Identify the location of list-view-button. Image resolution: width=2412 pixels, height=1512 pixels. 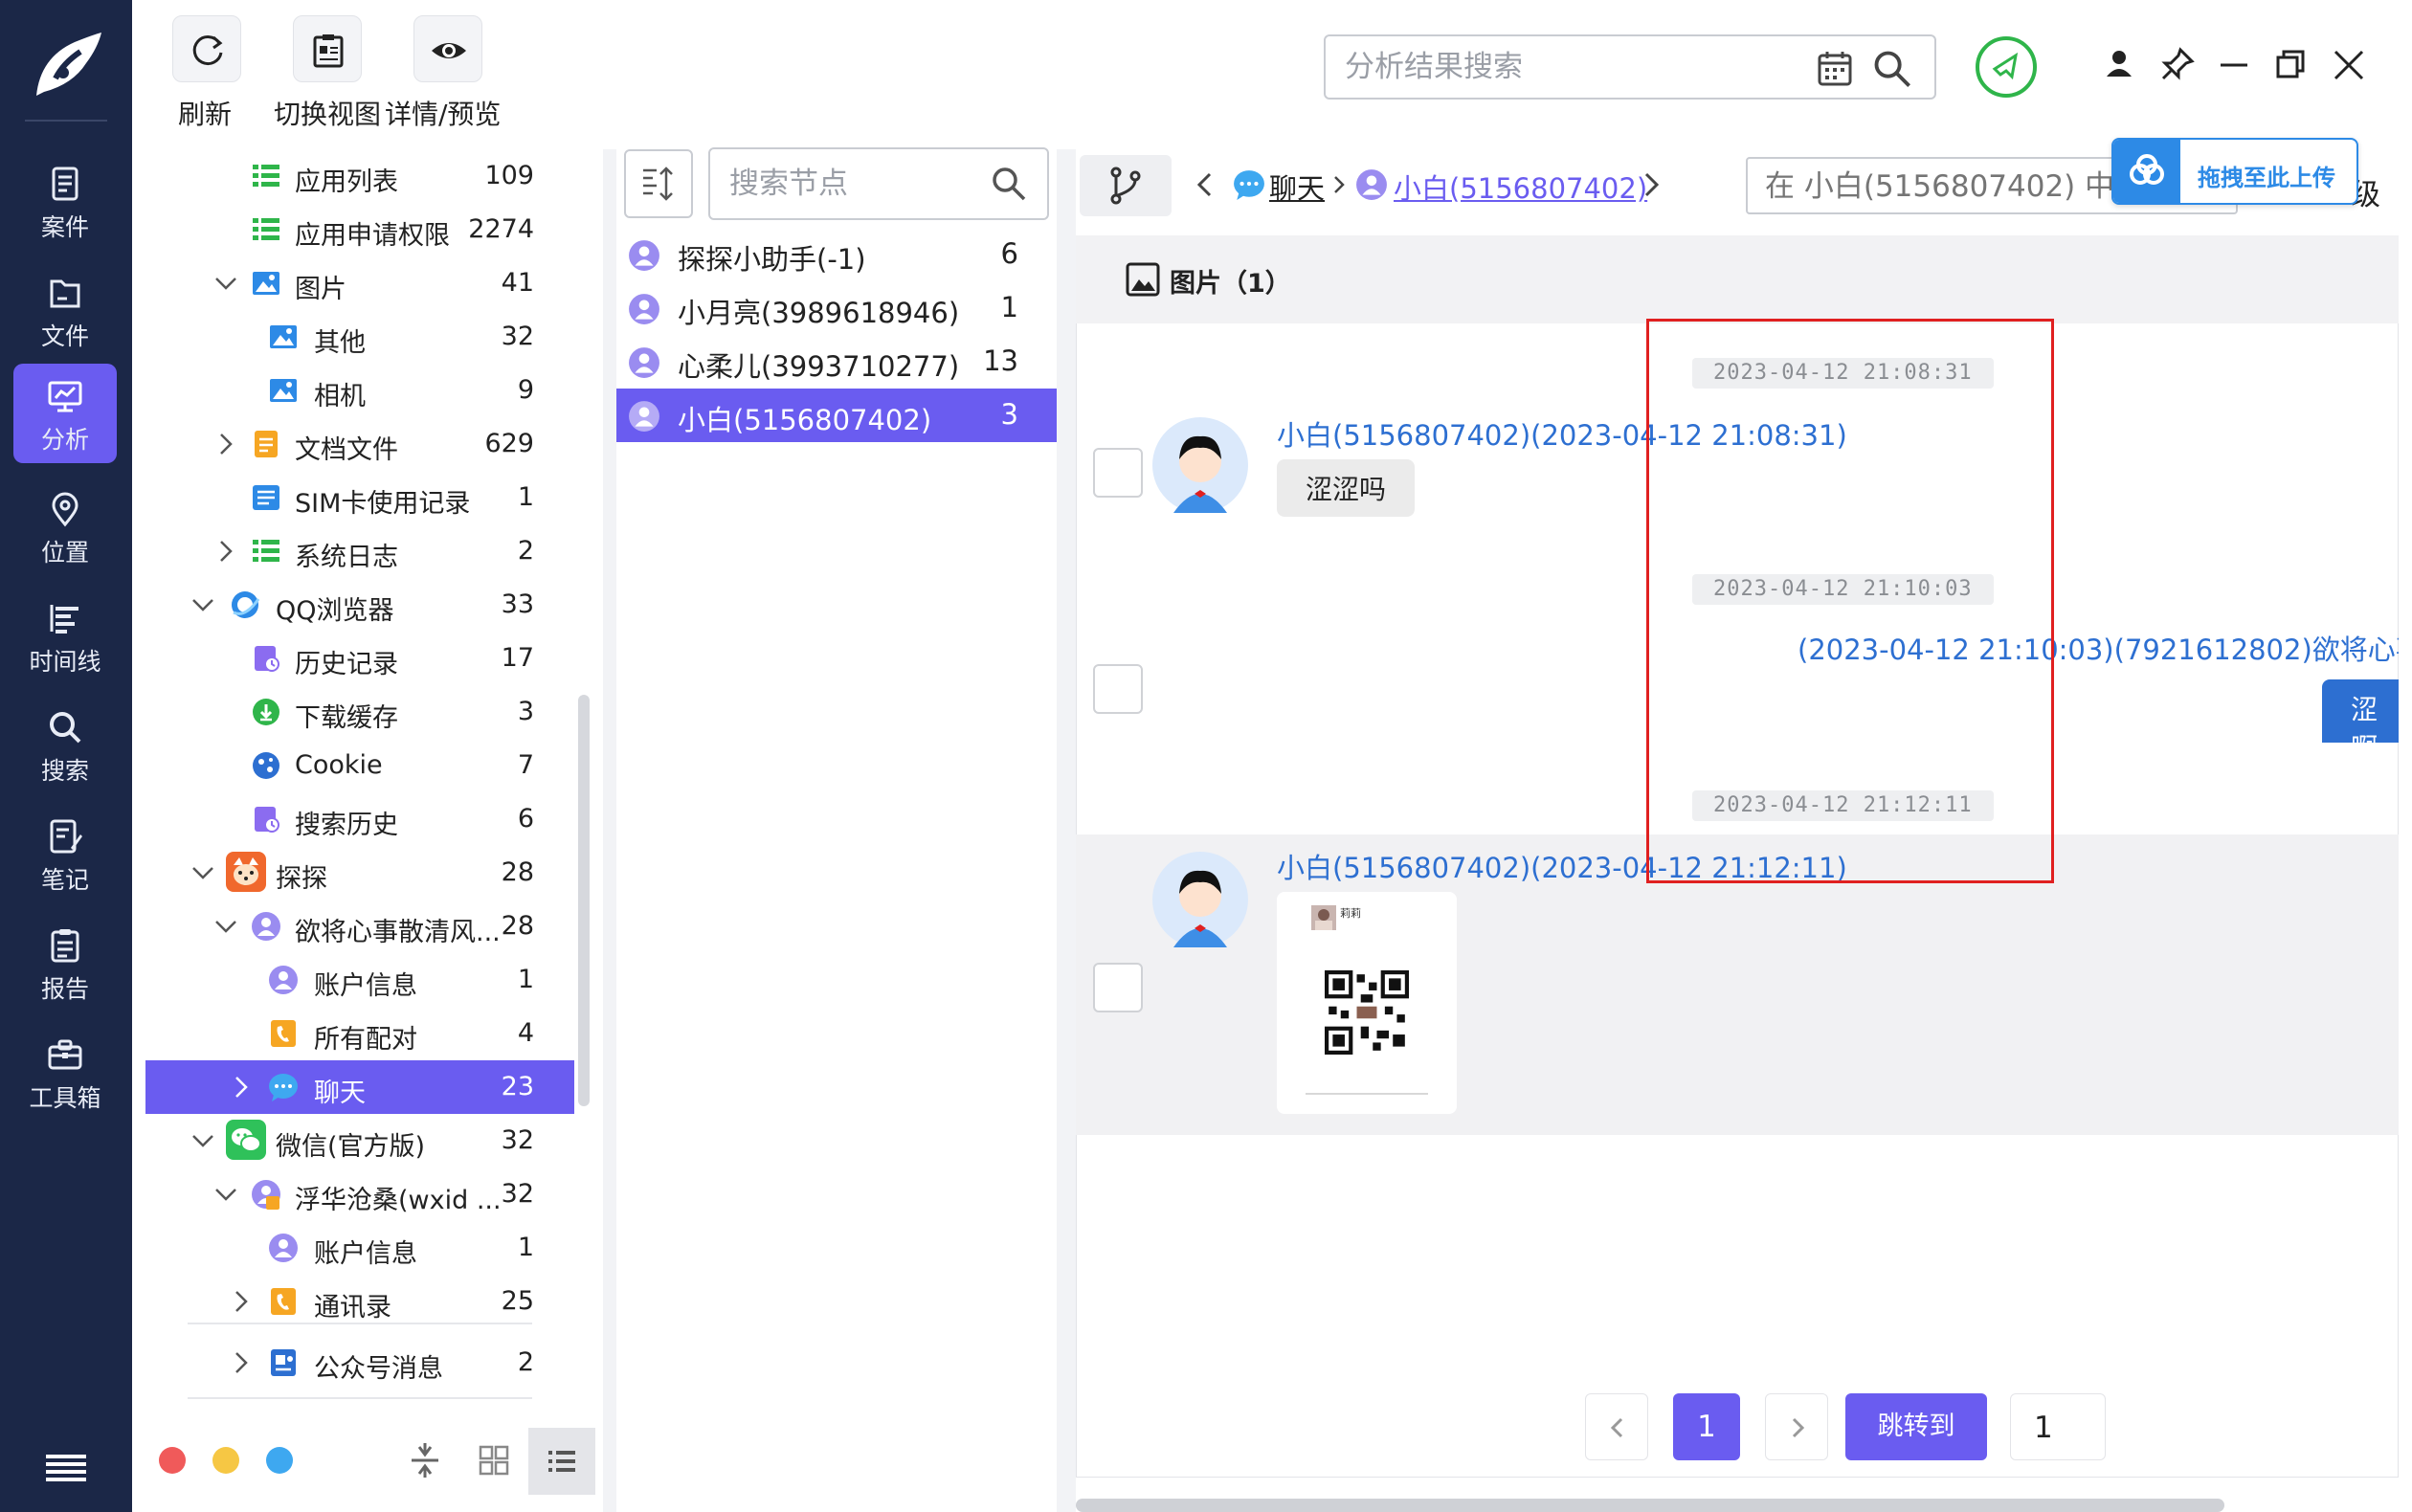
(561, 1461).